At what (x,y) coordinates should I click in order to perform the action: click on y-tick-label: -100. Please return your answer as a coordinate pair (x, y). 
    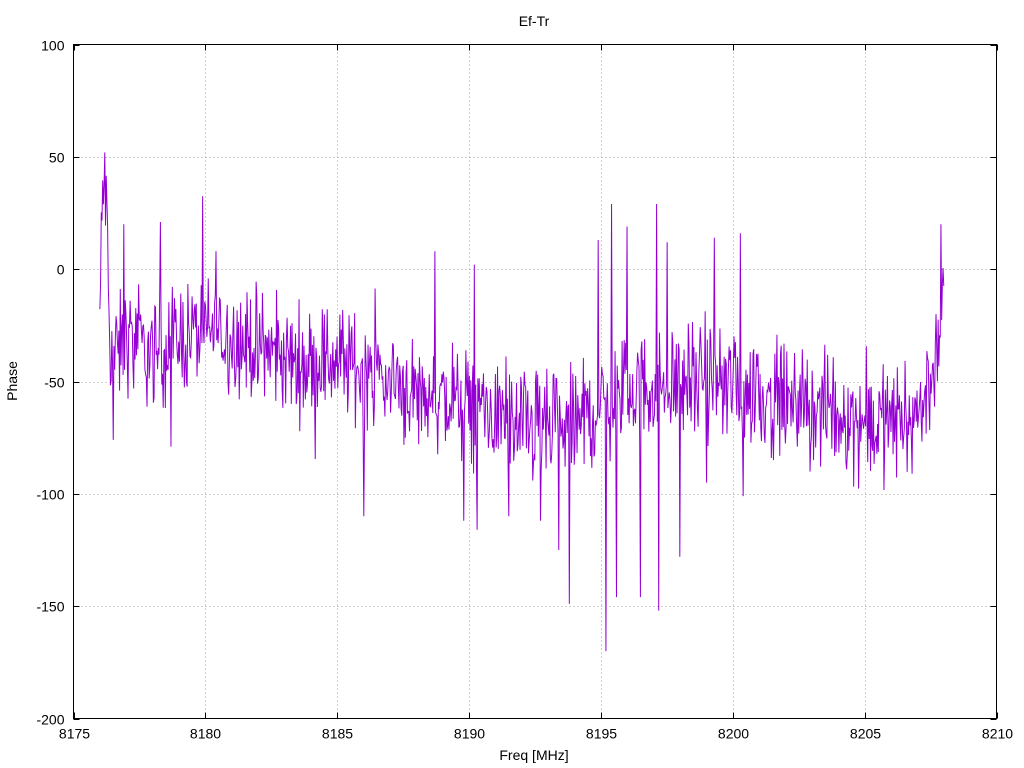
    Looking at the image, I should click on (50, 495).